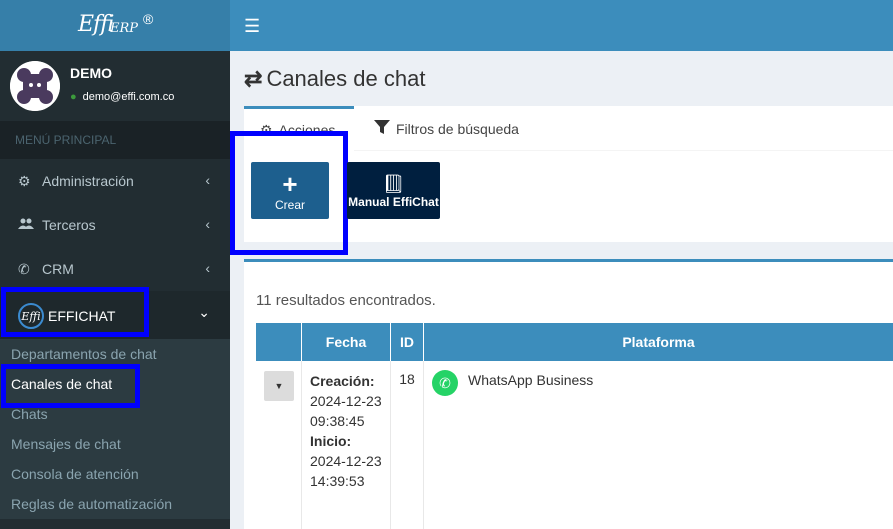  I want to click on column-header-expand, so click(279, 342).